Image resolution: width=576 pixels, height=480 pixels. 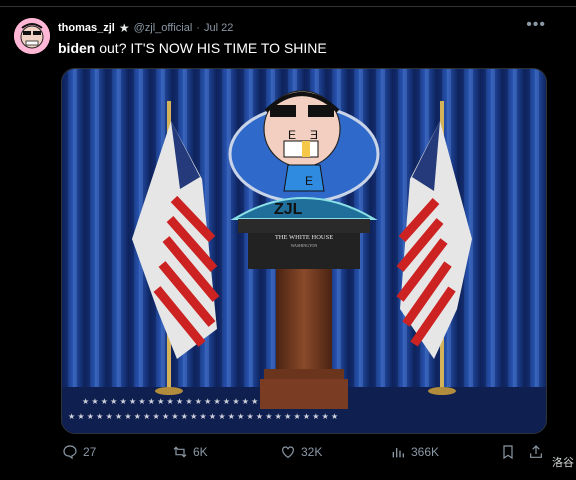 I want to click on bookmark-icon, so click(x=508, y=452).